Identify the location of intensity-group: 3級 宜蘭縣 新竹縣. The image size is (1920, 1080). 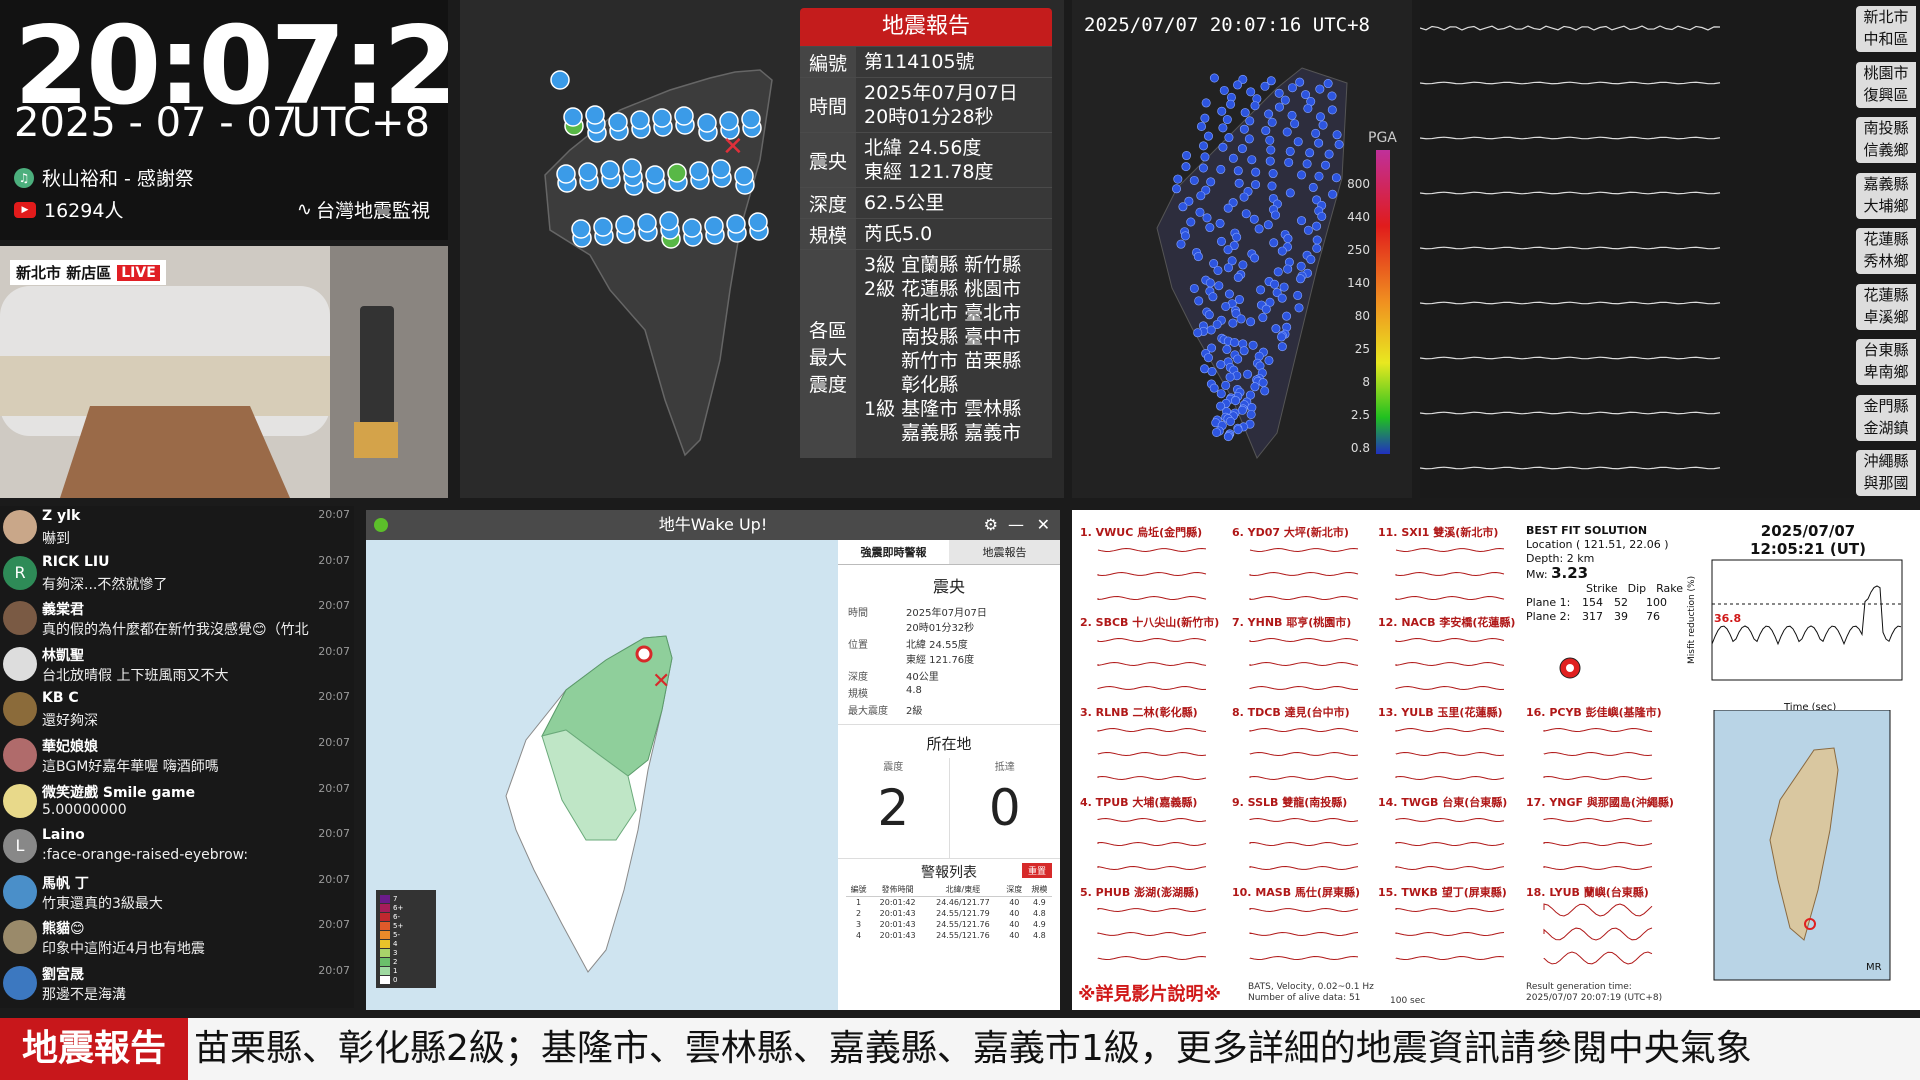
(954, 265).